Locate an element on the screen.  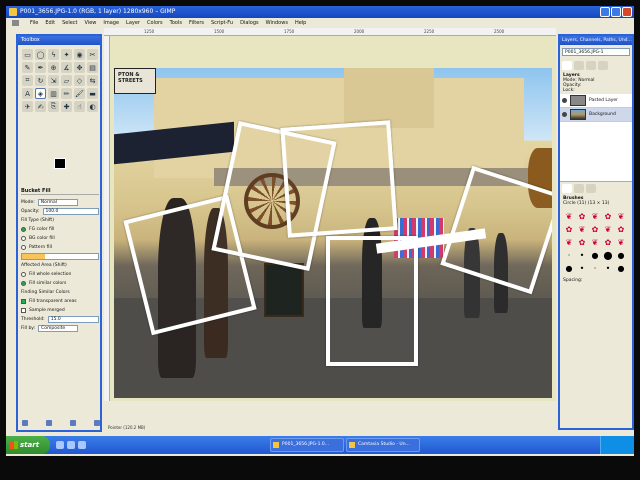
fill-transparent-checkbox is located at coordinates (23, 301).